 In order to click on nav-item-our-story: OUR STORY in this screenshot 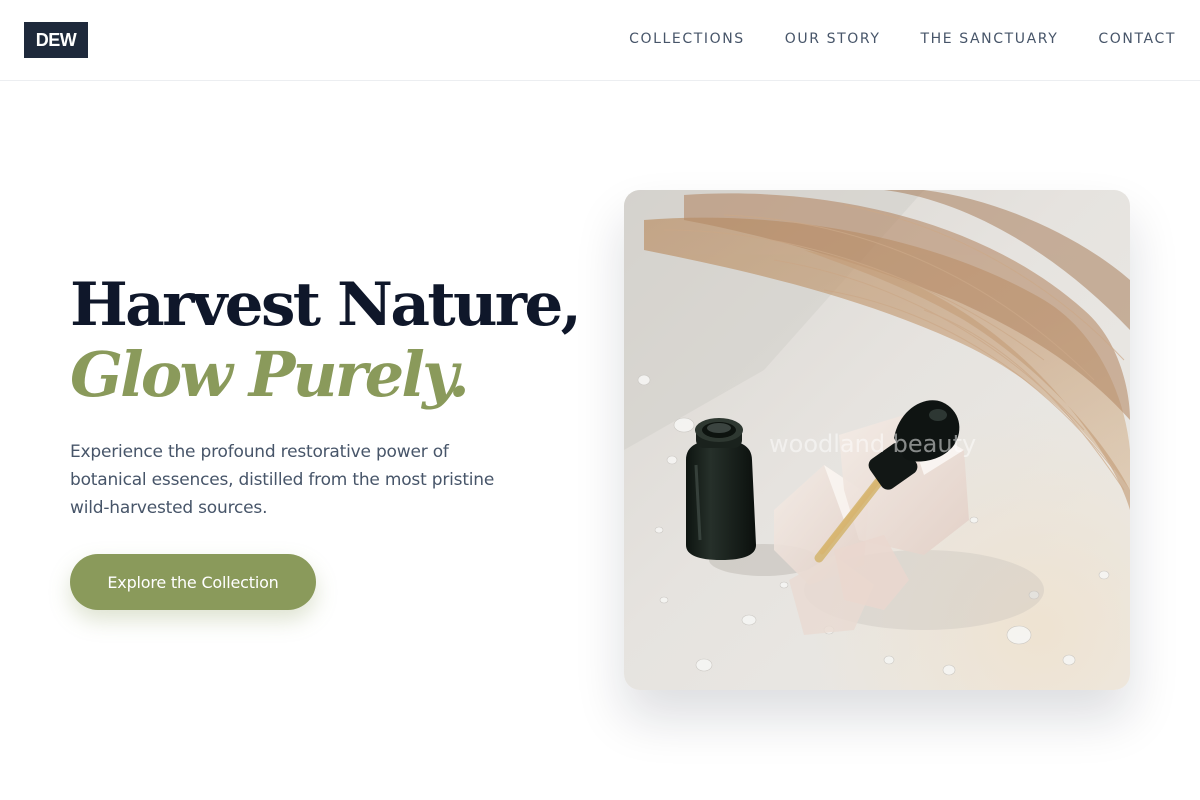, I will do `click(833, 39)`.